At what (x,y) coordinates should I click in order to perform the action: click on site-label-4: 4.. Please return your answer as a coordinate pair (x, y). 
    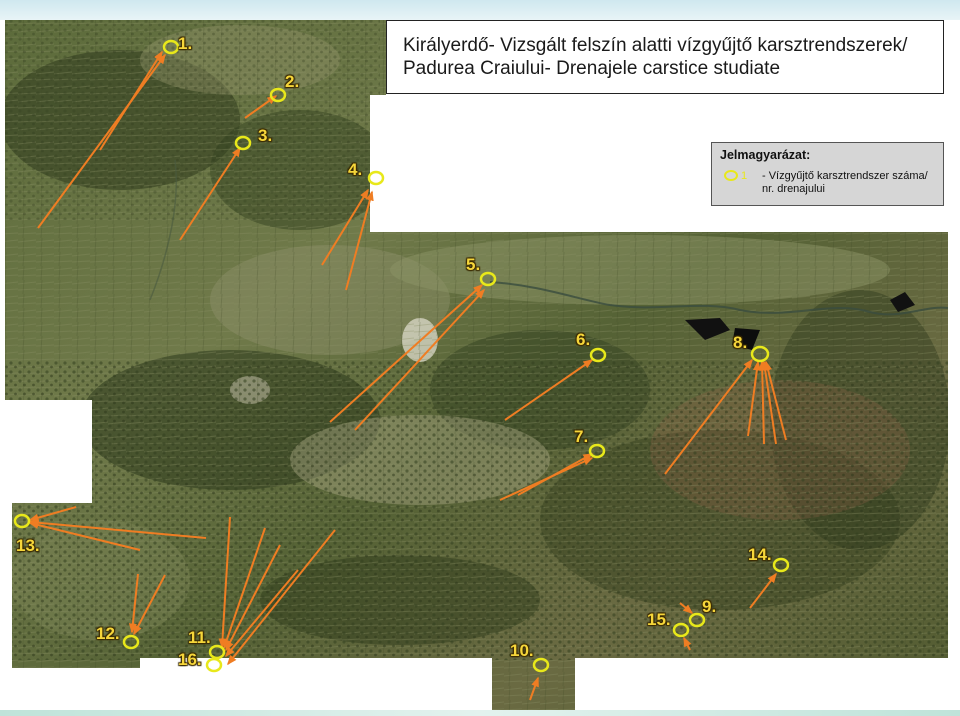
    Looking at the image, I should click on (355, 169).